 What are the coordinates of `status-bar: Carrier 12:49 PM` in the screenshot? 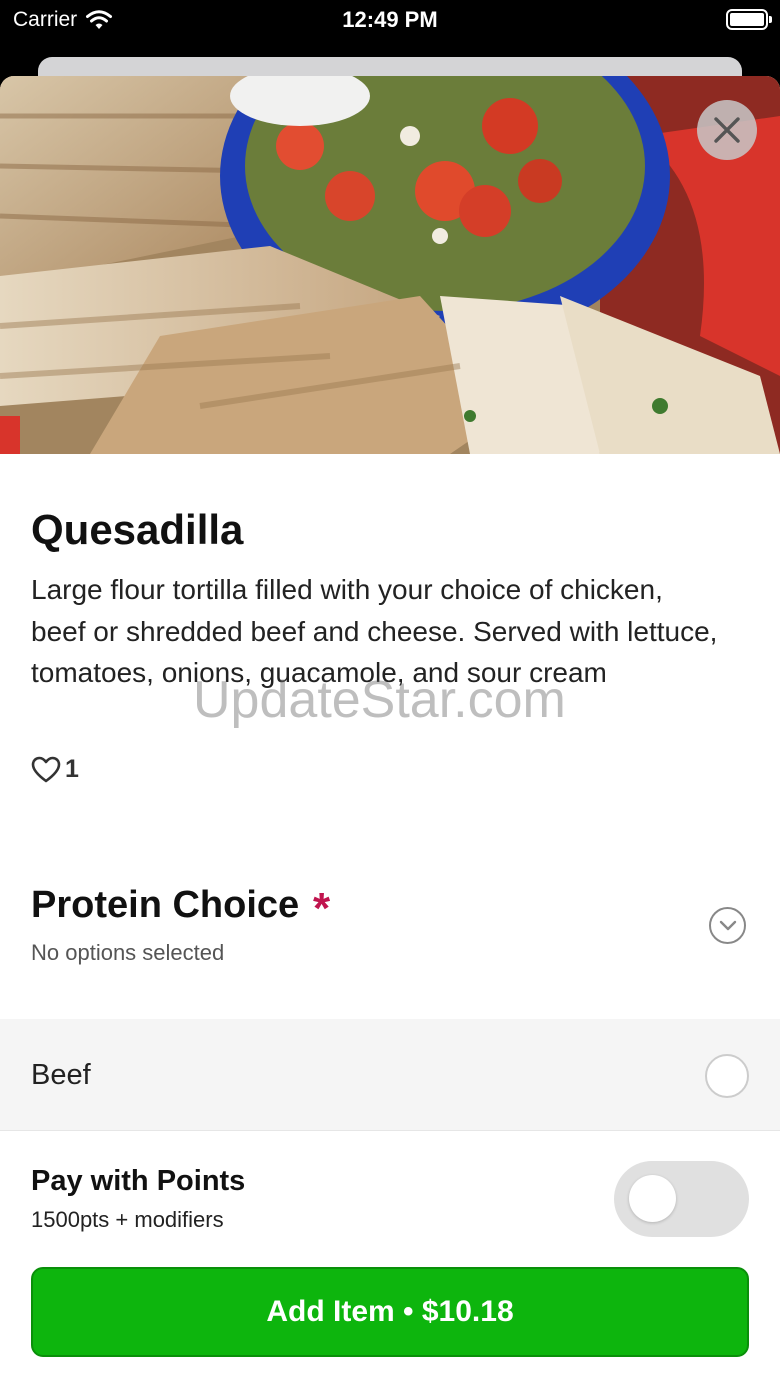 It's located at (390, 20).